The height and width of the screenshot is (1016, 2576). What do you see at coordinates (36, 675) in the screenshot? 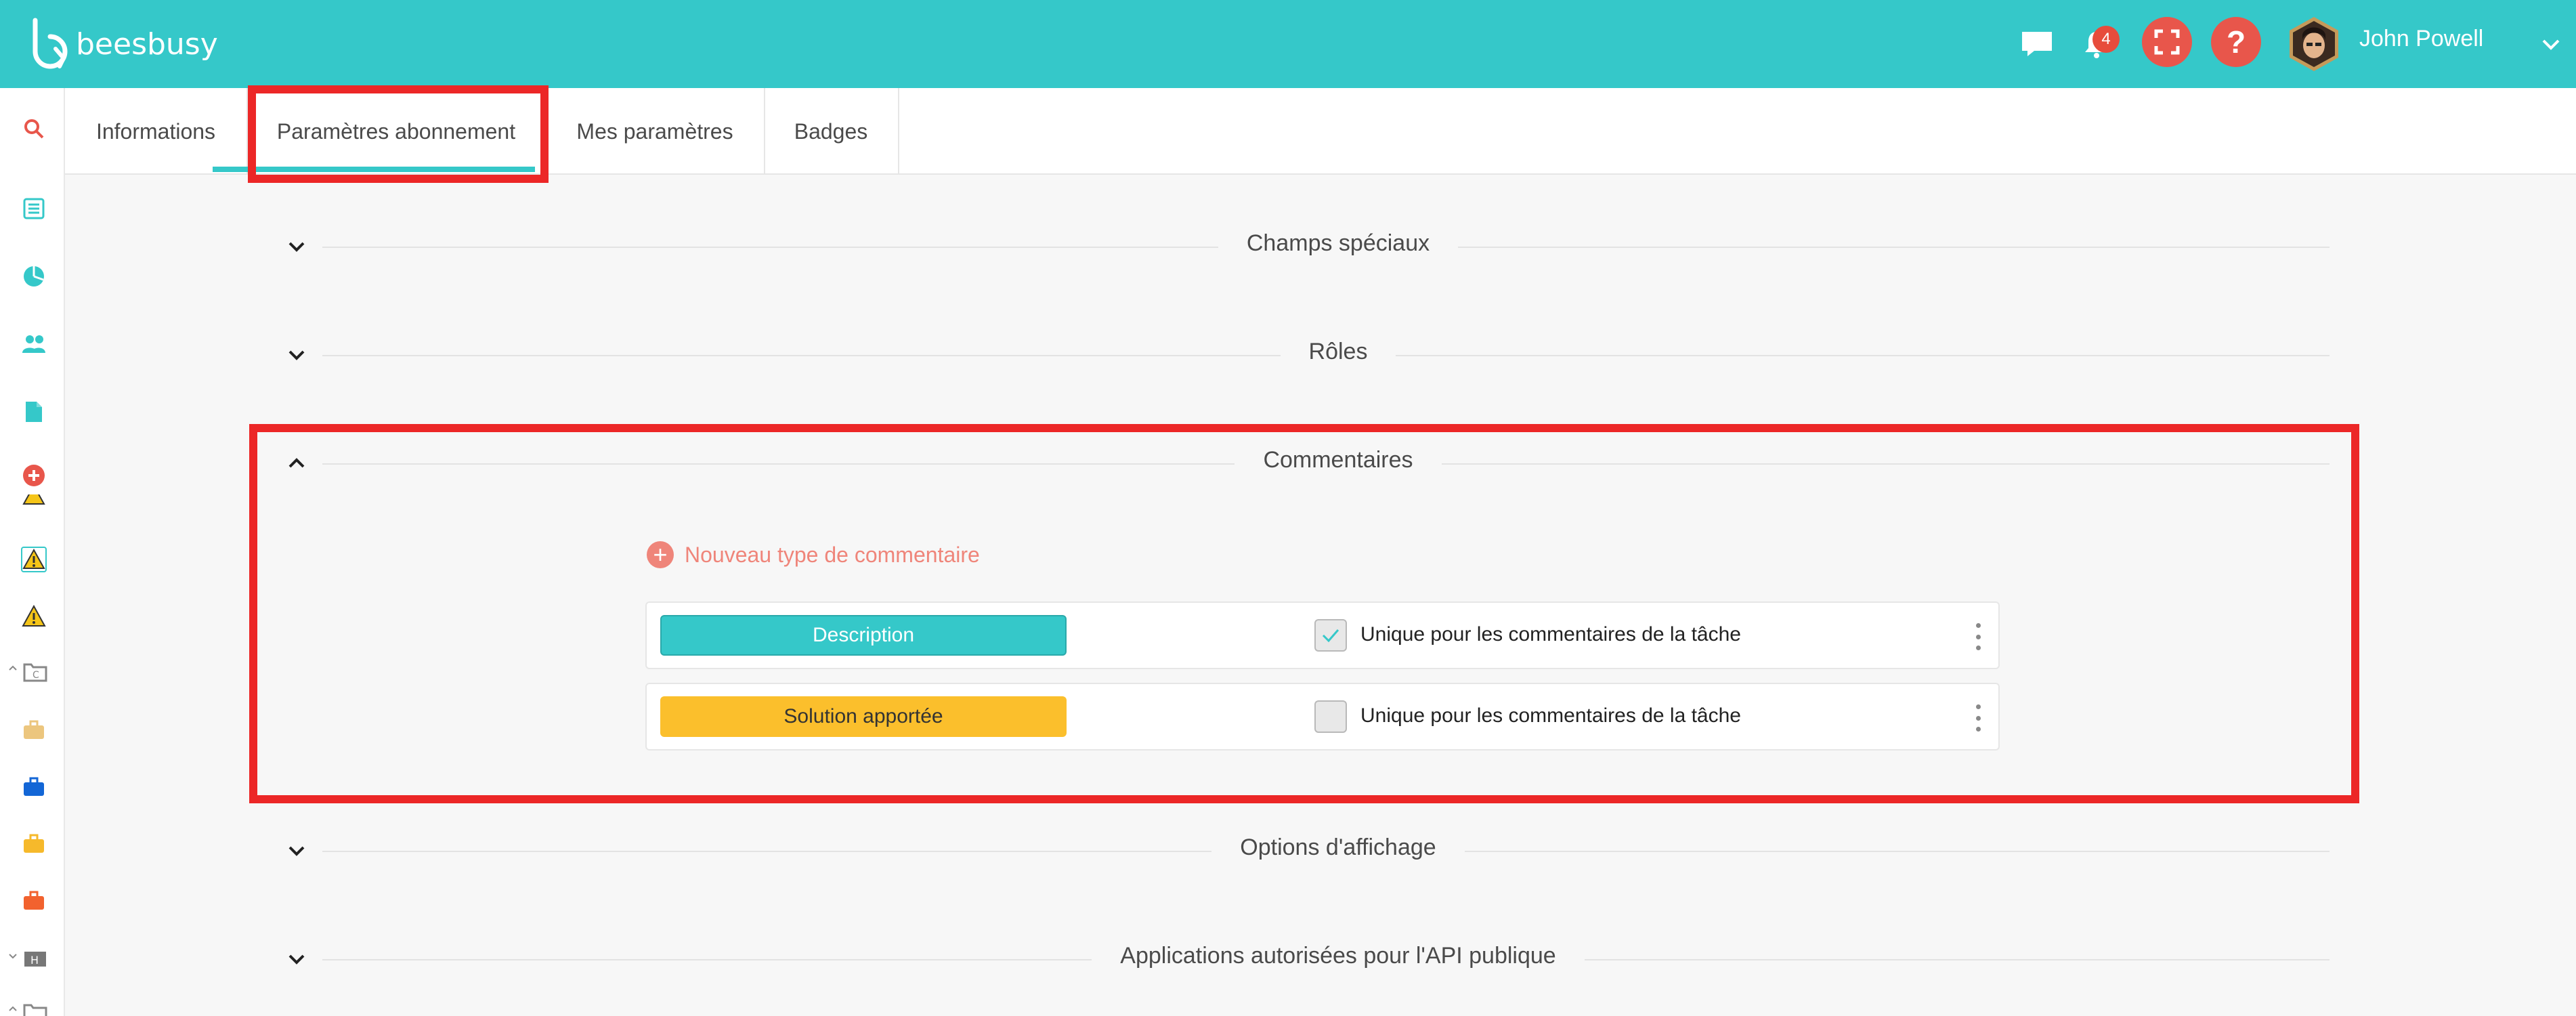
I see `svg-text: C` at bounding box center [36, 675].